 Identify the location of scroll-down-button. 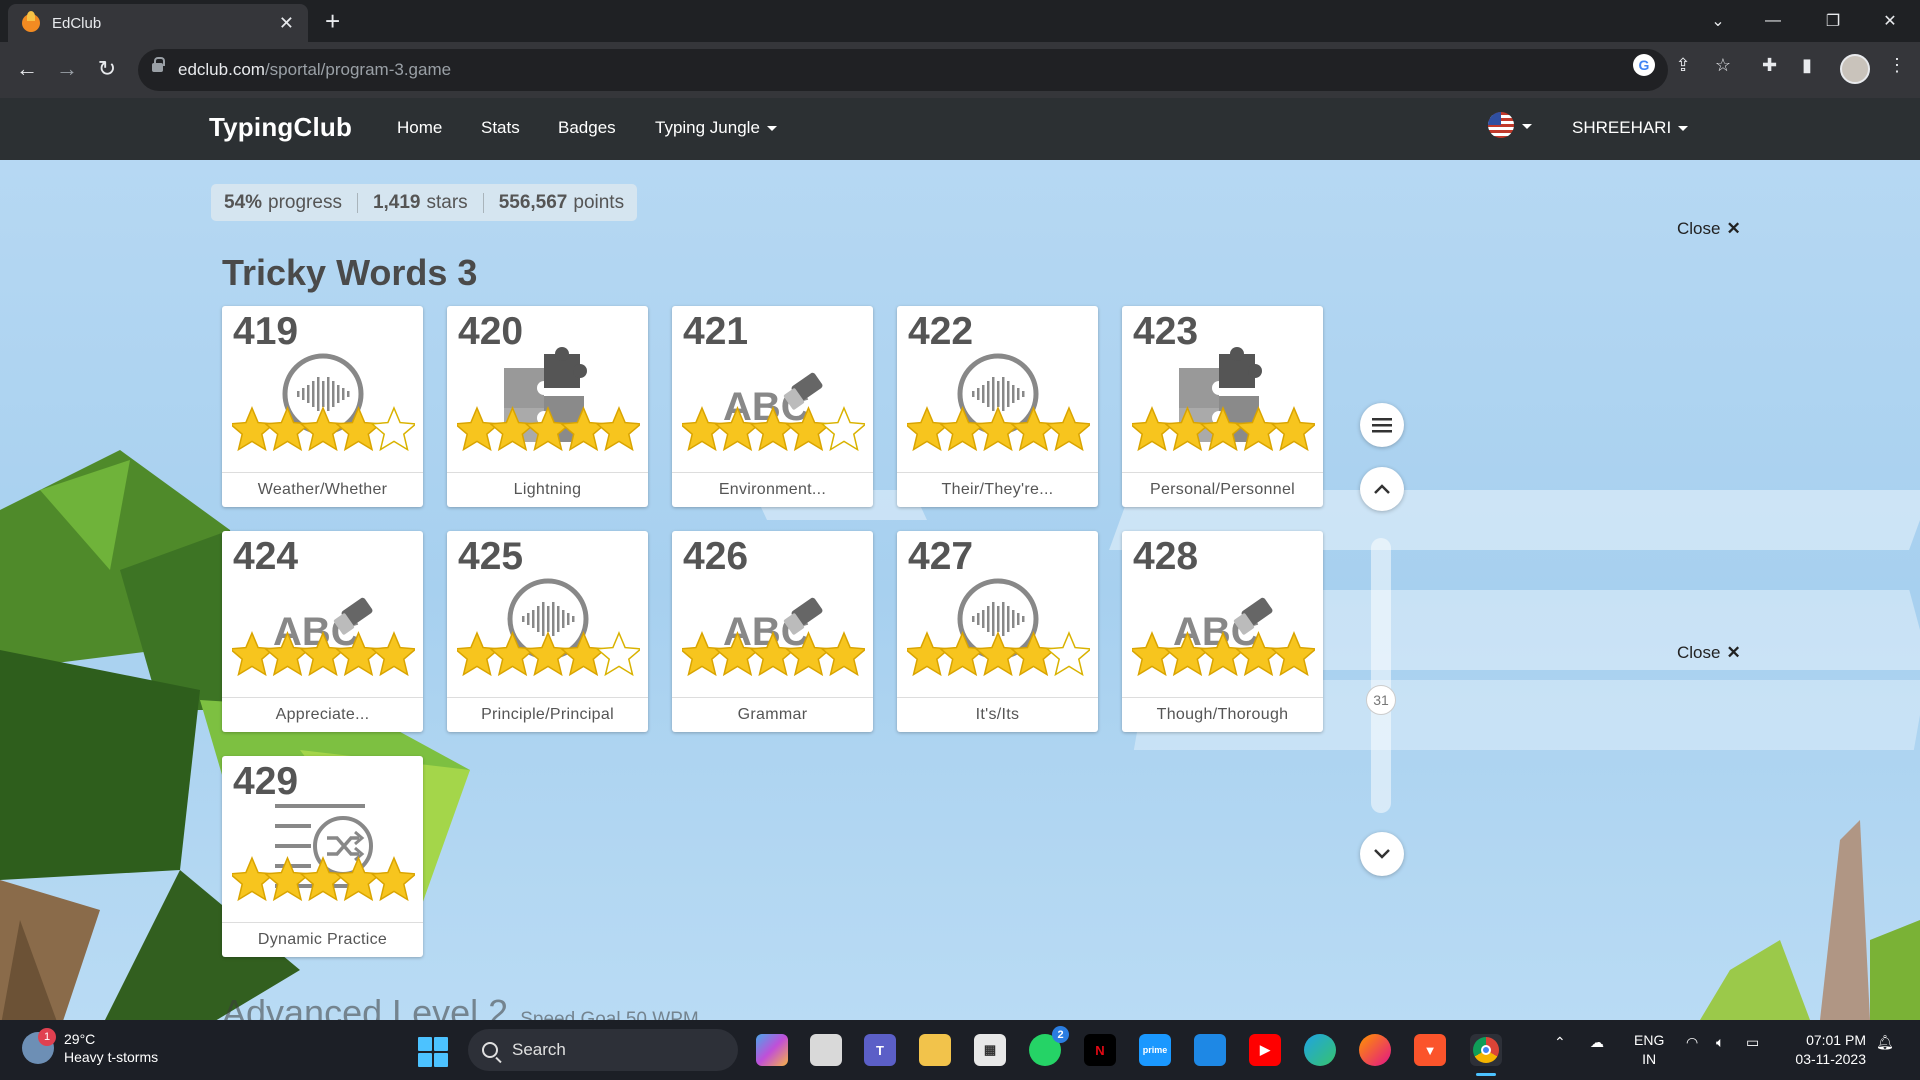
(1382, 854).